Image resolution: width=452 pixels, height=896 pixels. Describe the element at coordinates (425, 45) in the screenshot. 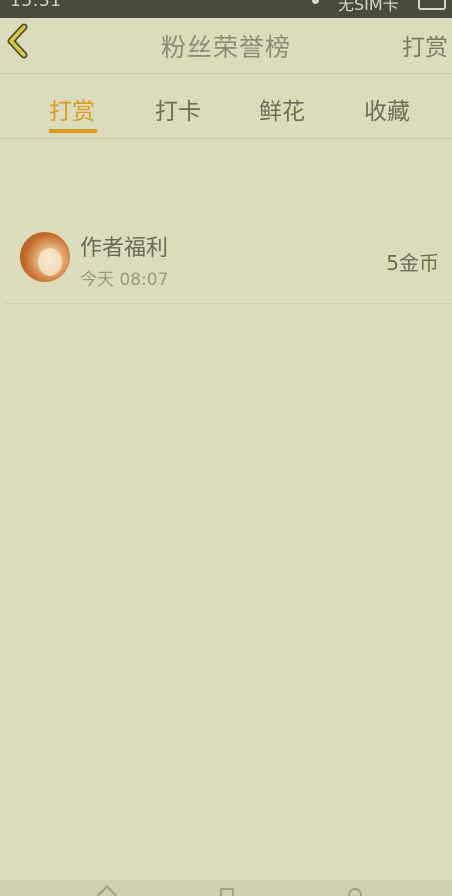

I see `reward-button: 打赏` at that location.